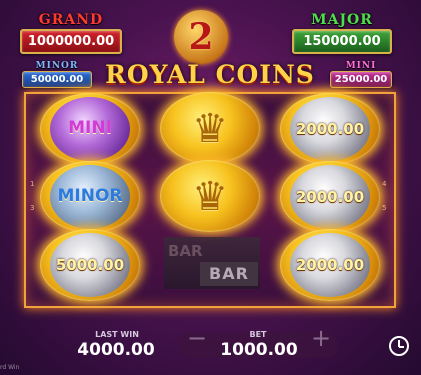 Image resolution: width=421 pixels, height=375 pixels. Describe the element at coordinates (90, 128) in the screenshot. I see `coin-label-mini: MINI` at that location.